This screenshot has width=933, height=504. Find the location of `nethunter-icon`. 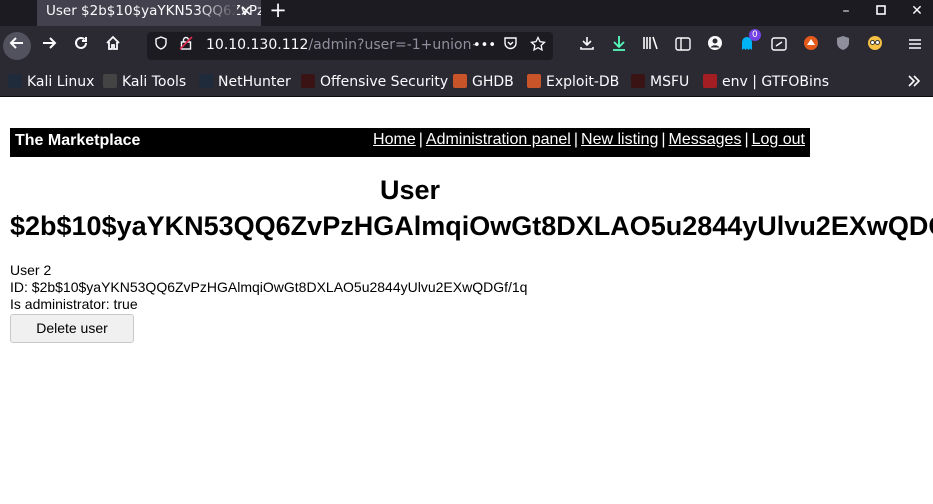

nethunter-icon is located at coordinates (206, 81).